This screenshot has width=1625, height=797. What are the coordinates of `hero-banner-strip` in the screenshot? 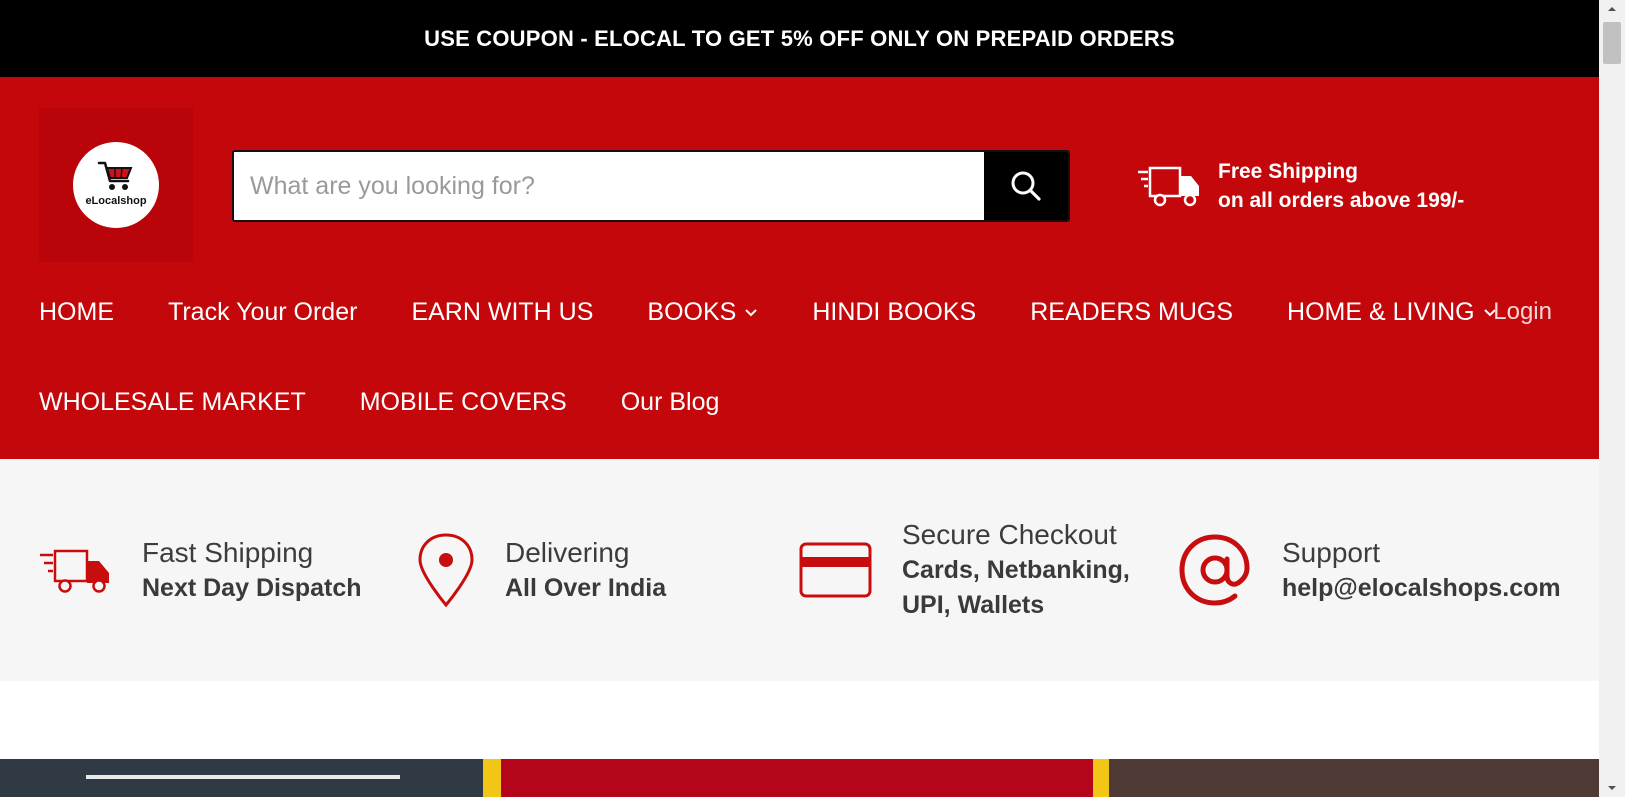 It's located at (799, 778).